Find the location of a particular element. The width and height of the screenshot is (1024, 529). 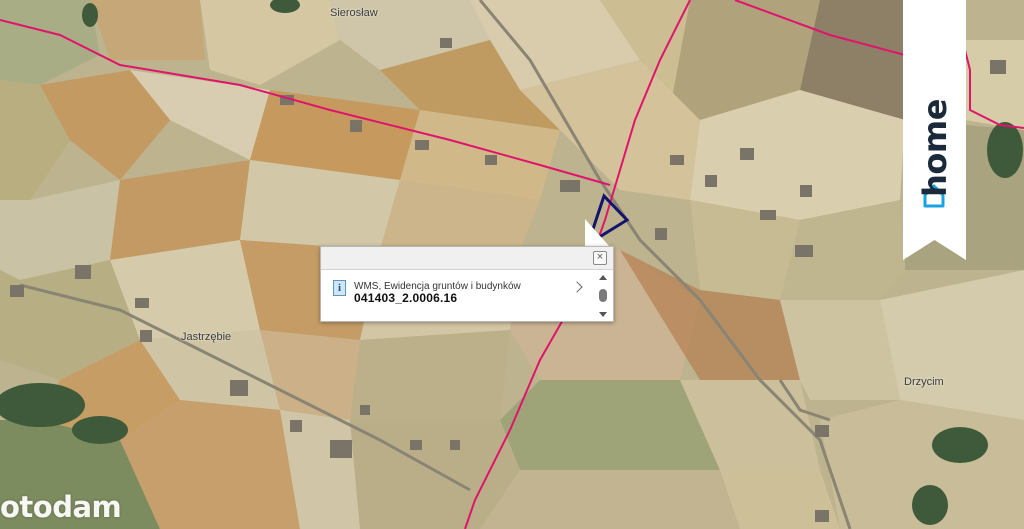

scroll-down-arrow-icon is located at coordinates (603, 314).